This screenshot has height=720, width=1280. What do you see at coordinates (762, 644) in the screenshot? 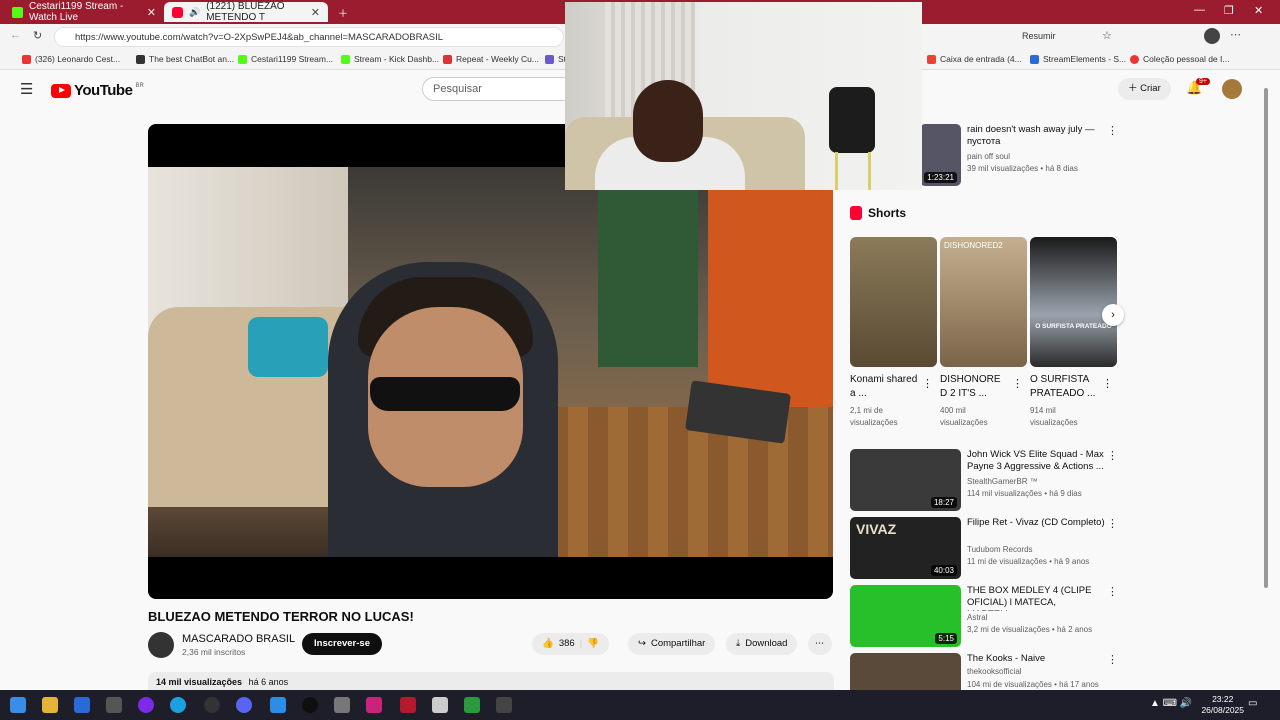
I see `download-button: ⤓ Download` at bounding box center [762, 644].